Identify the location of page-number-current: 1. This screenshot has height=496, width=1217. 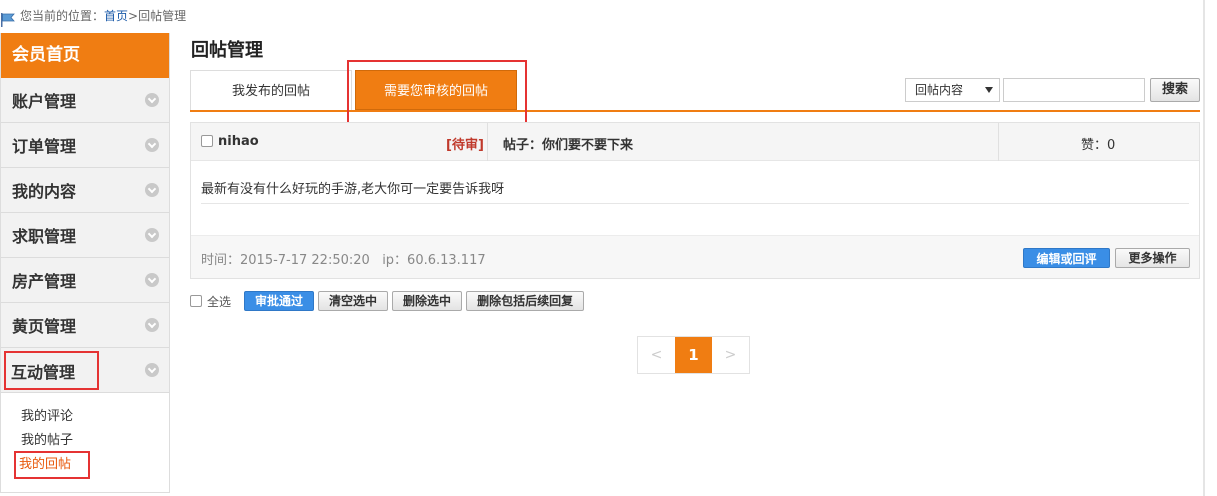
(693, 355).